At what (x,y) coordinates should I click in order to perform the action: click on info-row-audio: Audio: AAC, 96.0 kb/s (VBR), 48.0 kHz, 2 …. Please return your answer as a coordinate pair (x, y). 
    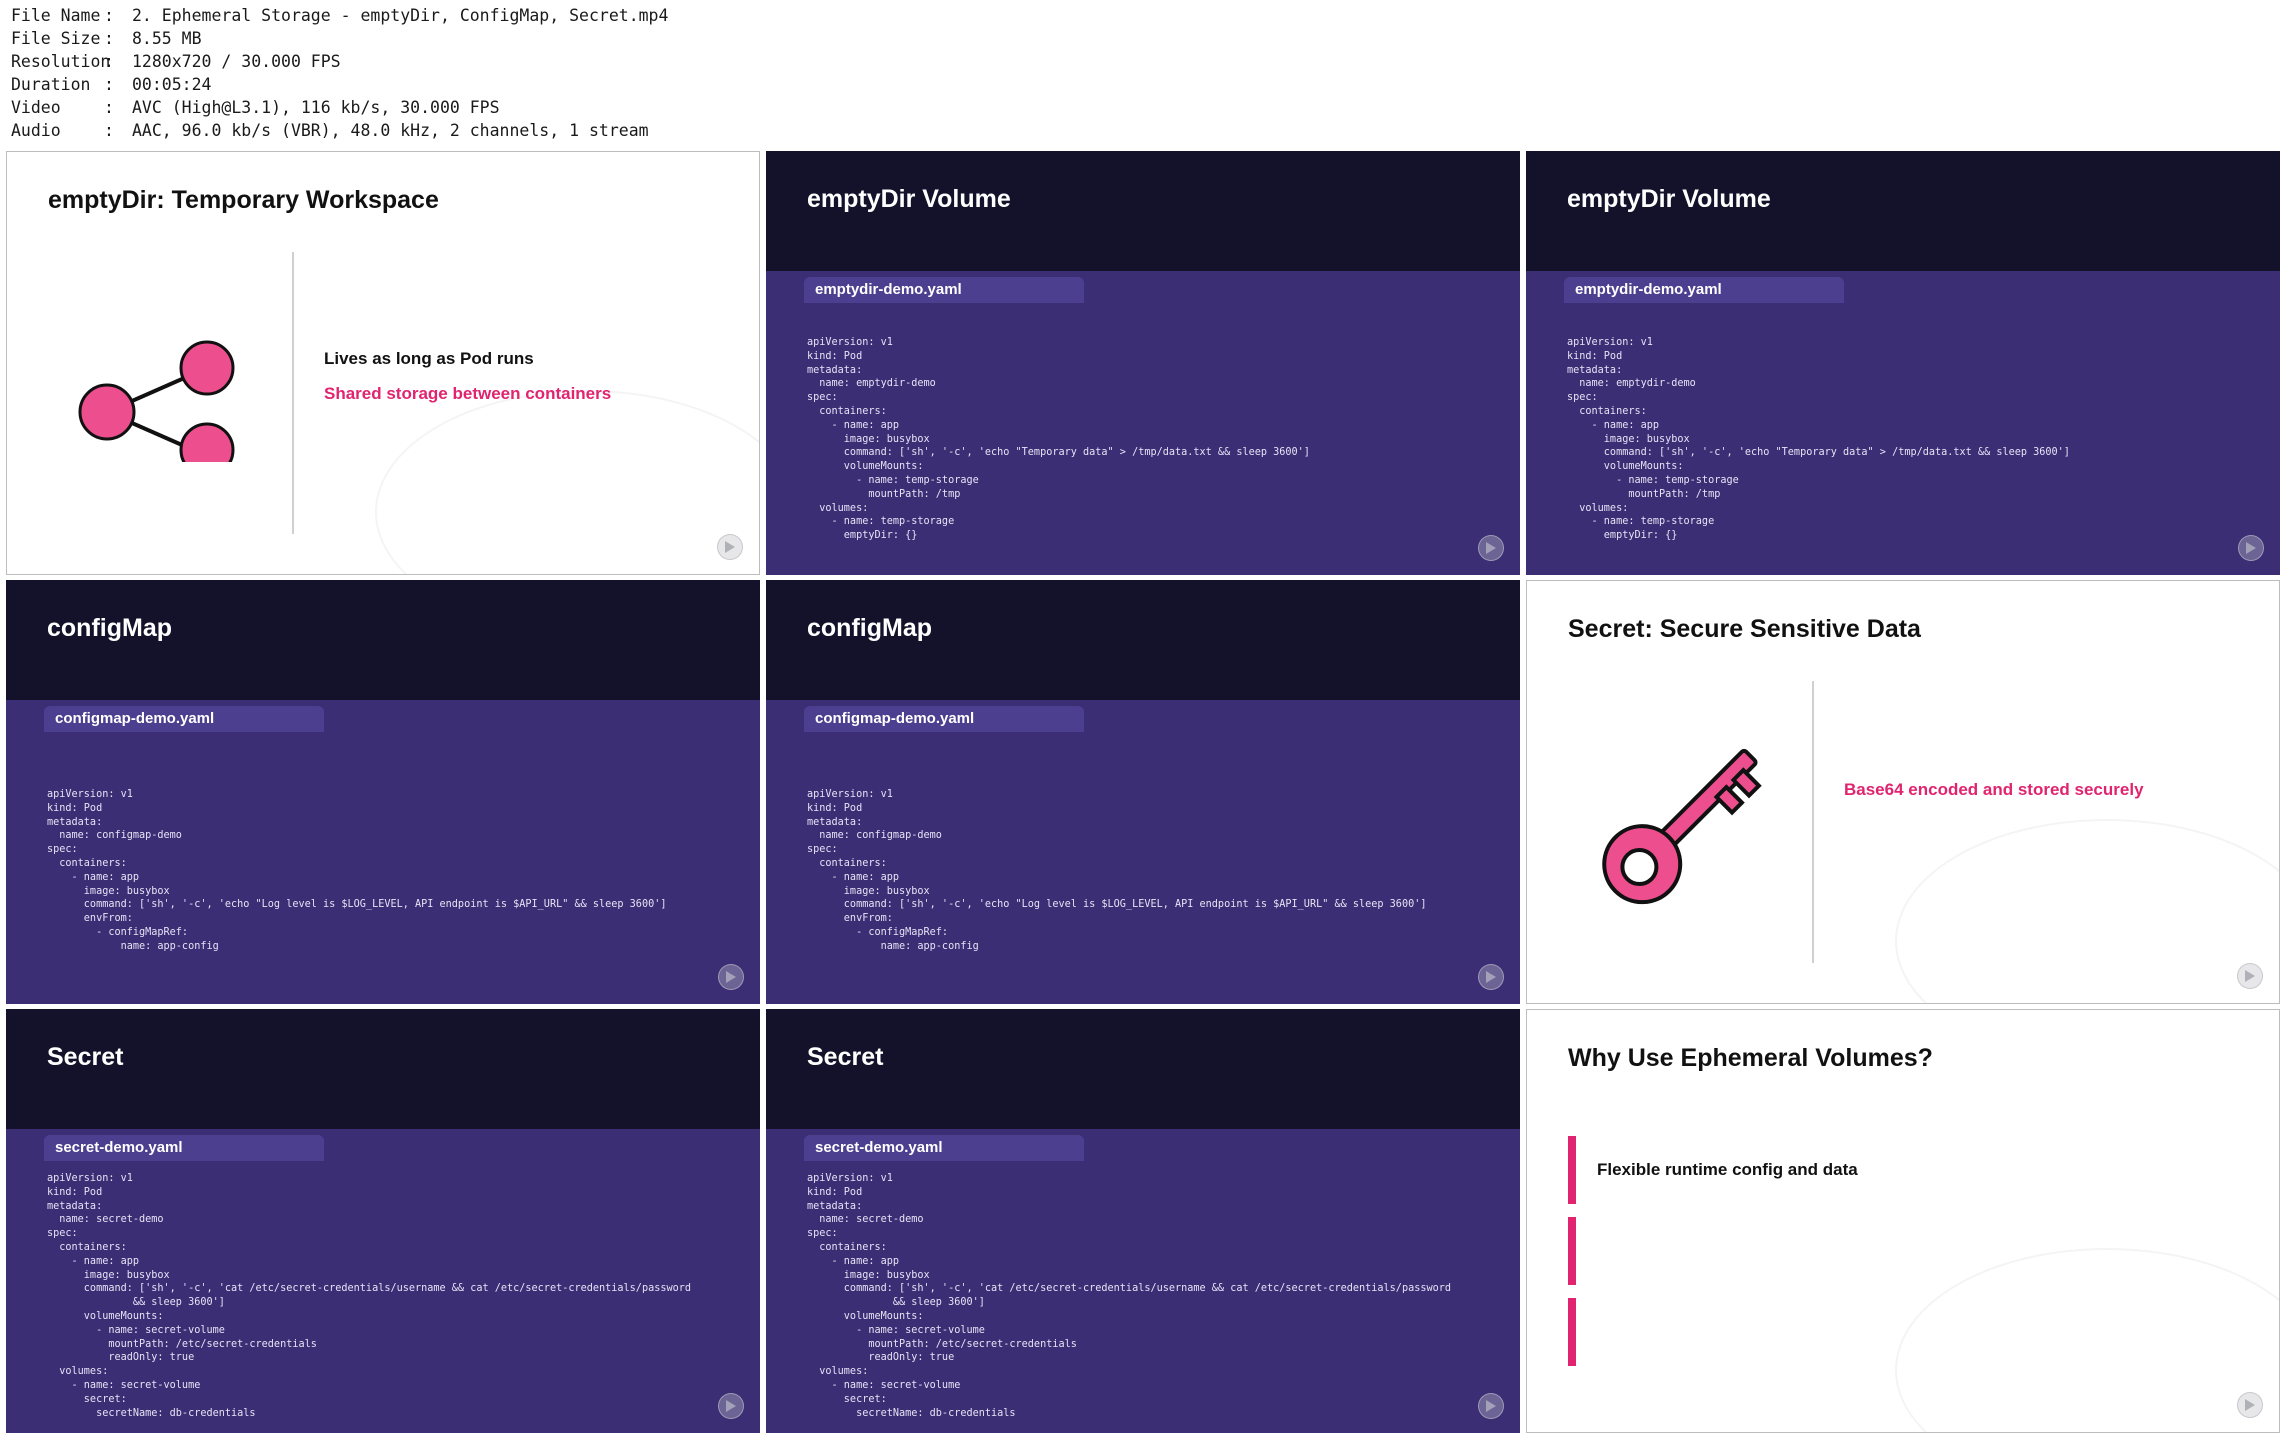
    Looking at the image, I should click on (330, 130).